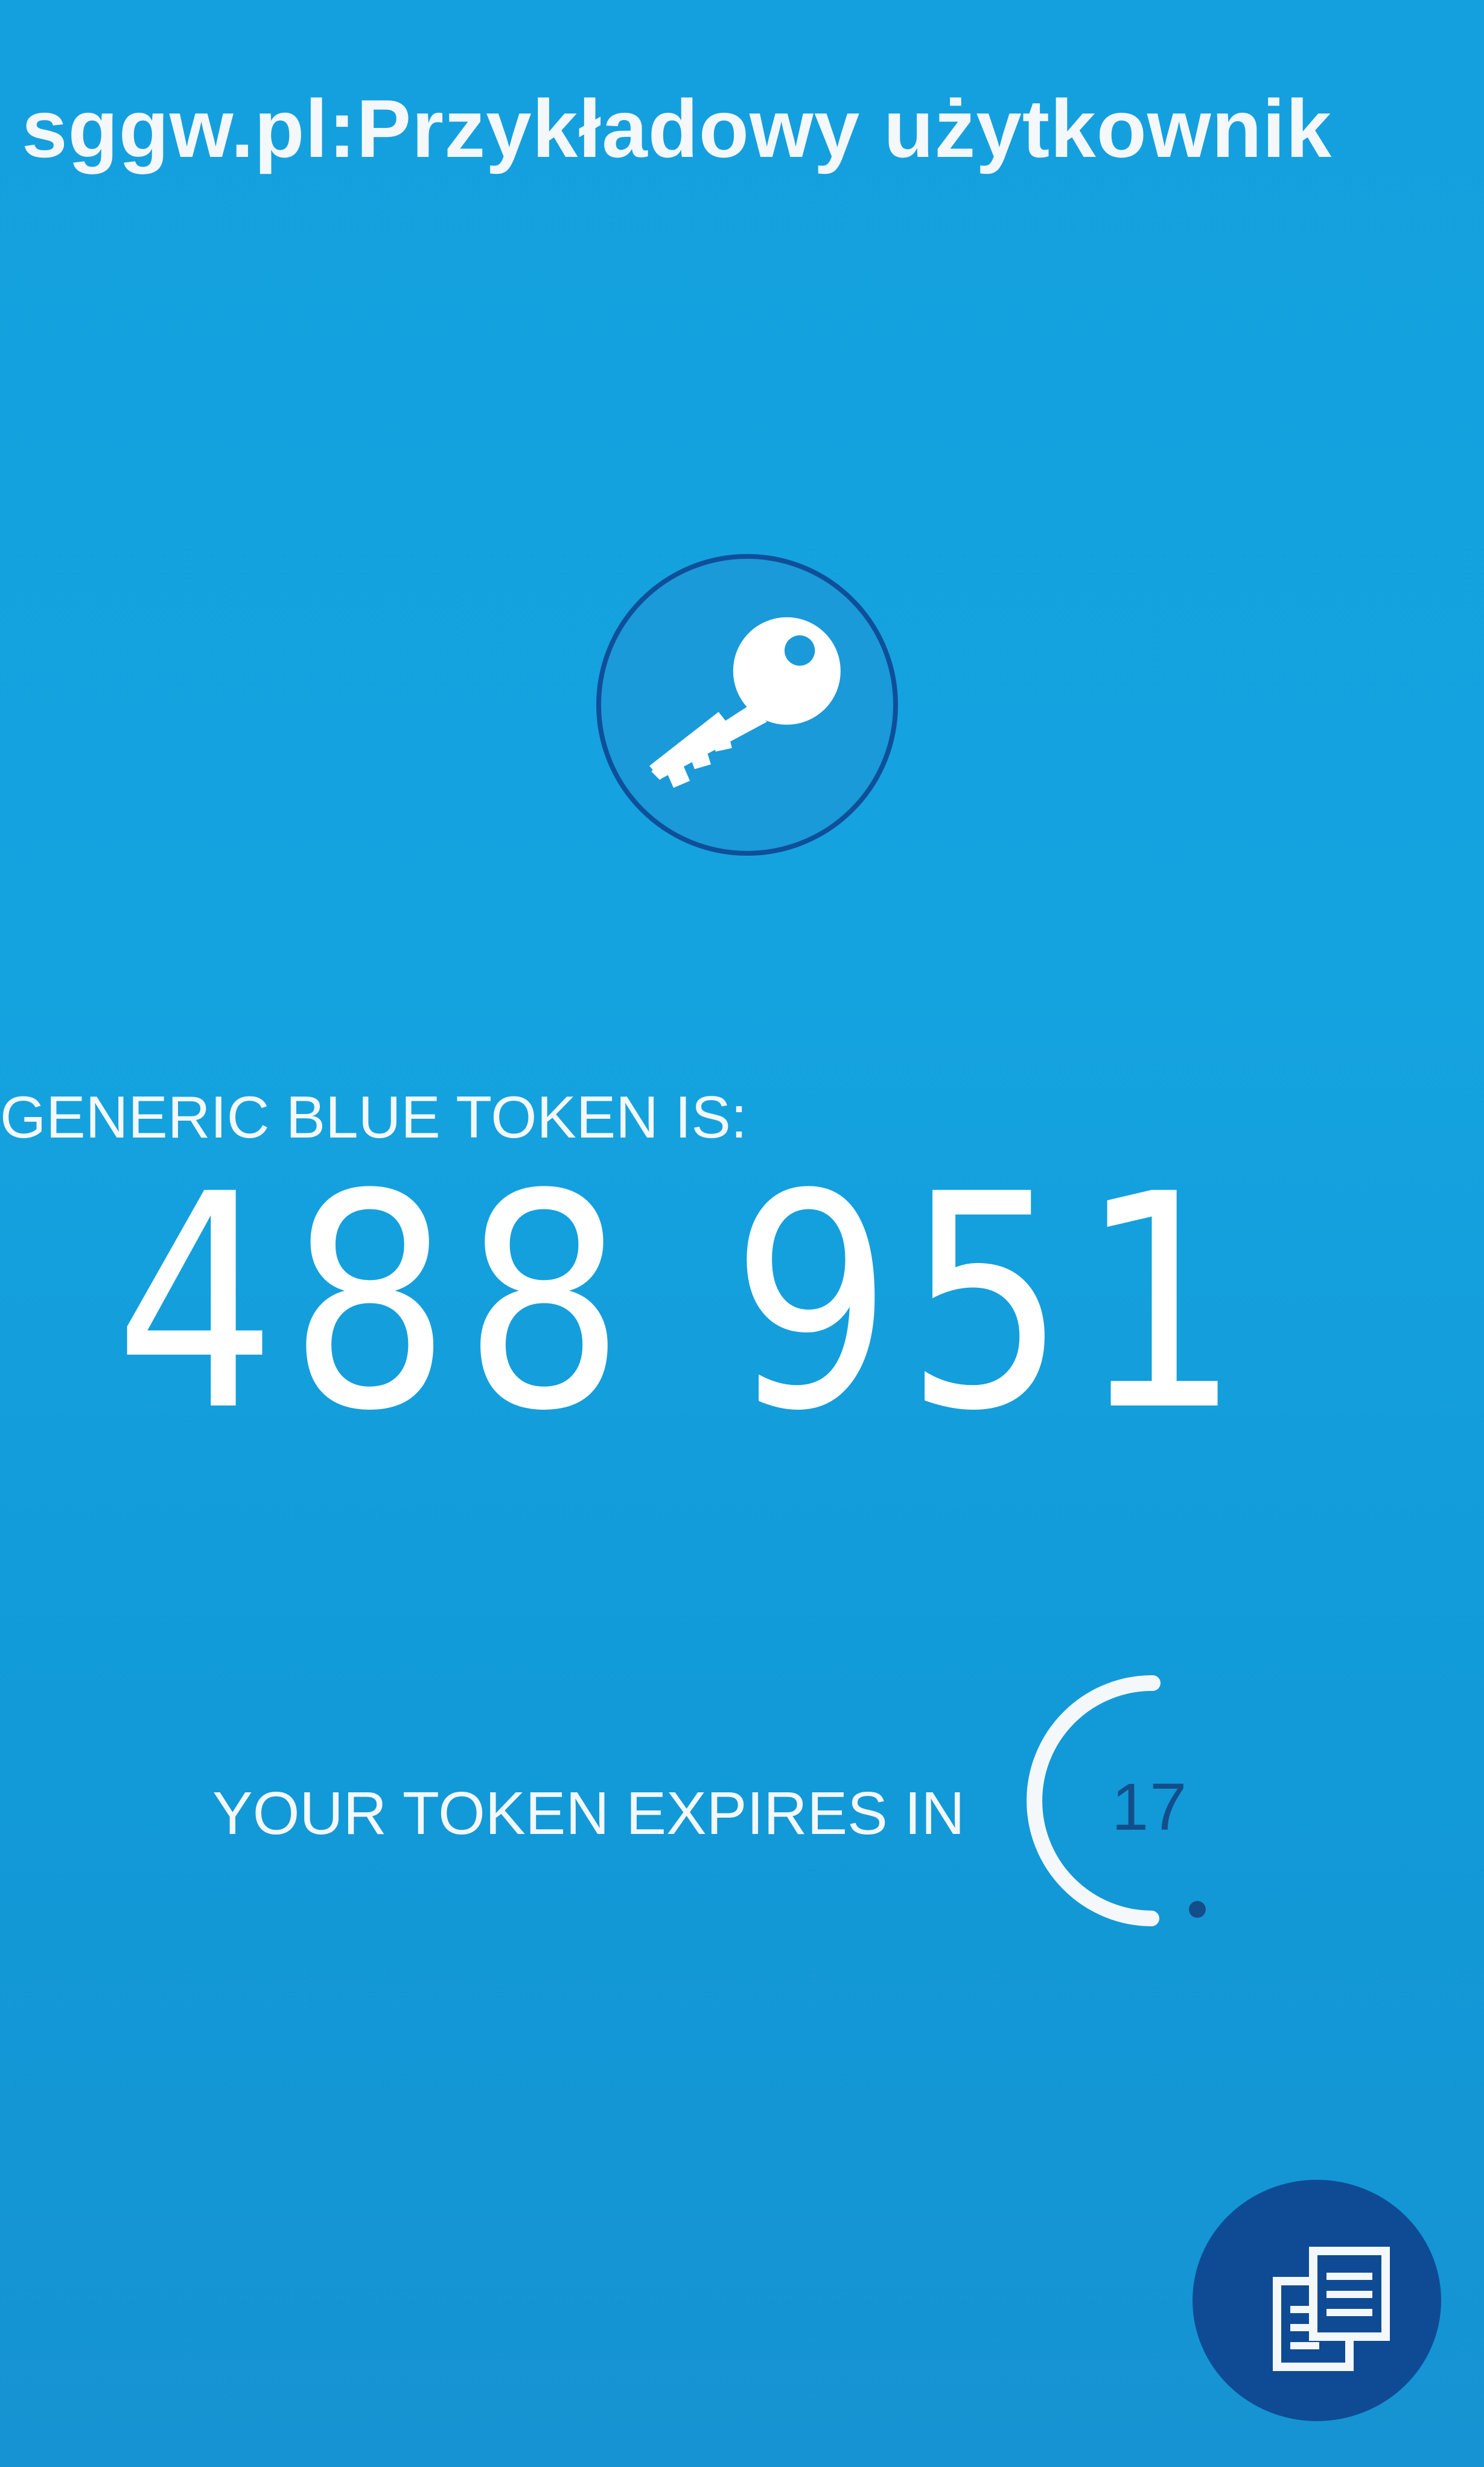  I want to click on copy-icon, so click(1332, 2309).